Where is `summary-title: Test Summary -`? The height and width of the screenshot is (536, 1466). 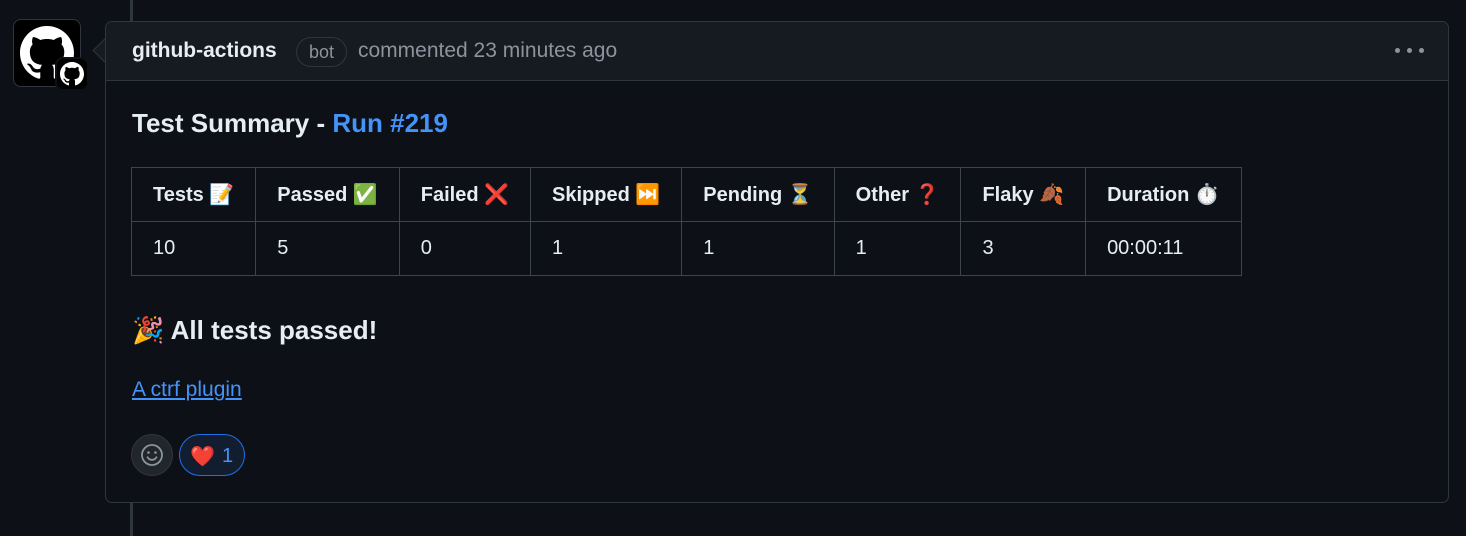
summary-title: Test Summary - is located at coordinates (232, 123).